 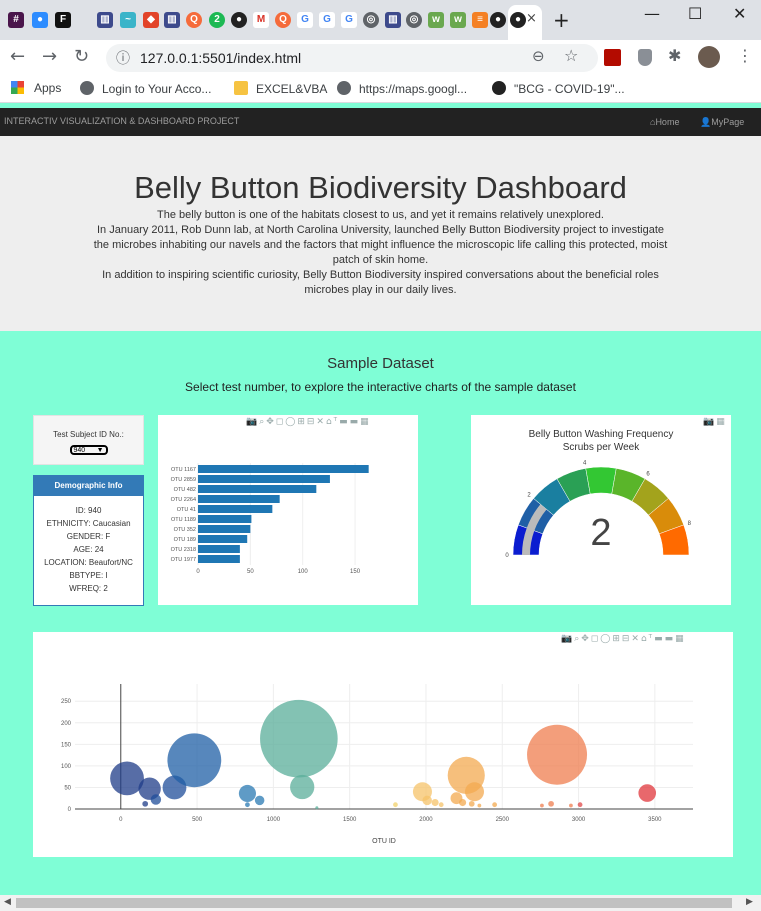 What do you see at coordinates (393, 20) in the screenshot?
I see `chart-tab-icon-3: ▥` at bounding box center [393, 20].